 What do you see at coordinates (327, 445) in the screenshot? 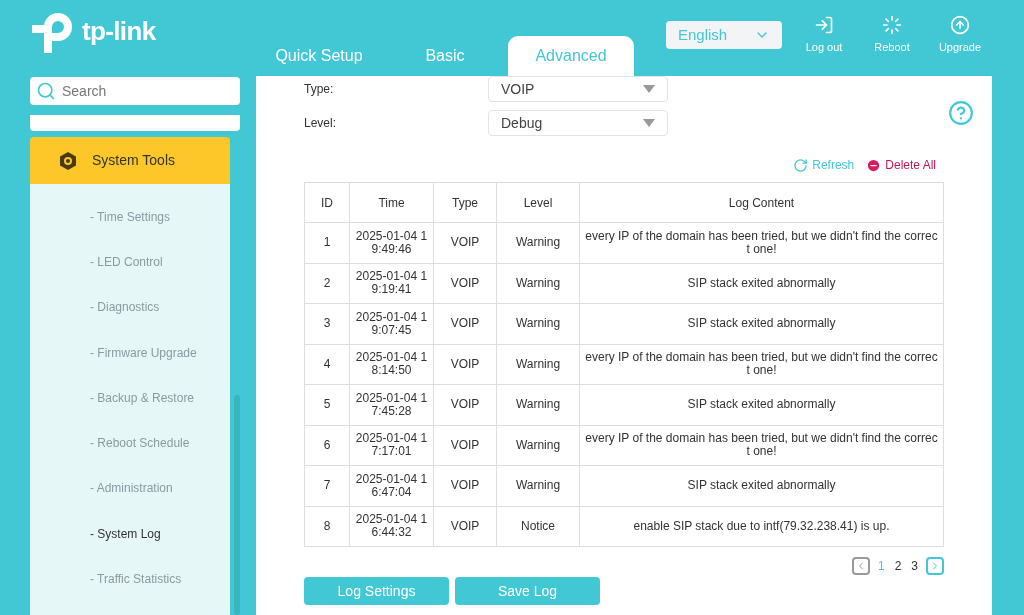
I see `table-cell: 6` at bounding box center [327, 445].